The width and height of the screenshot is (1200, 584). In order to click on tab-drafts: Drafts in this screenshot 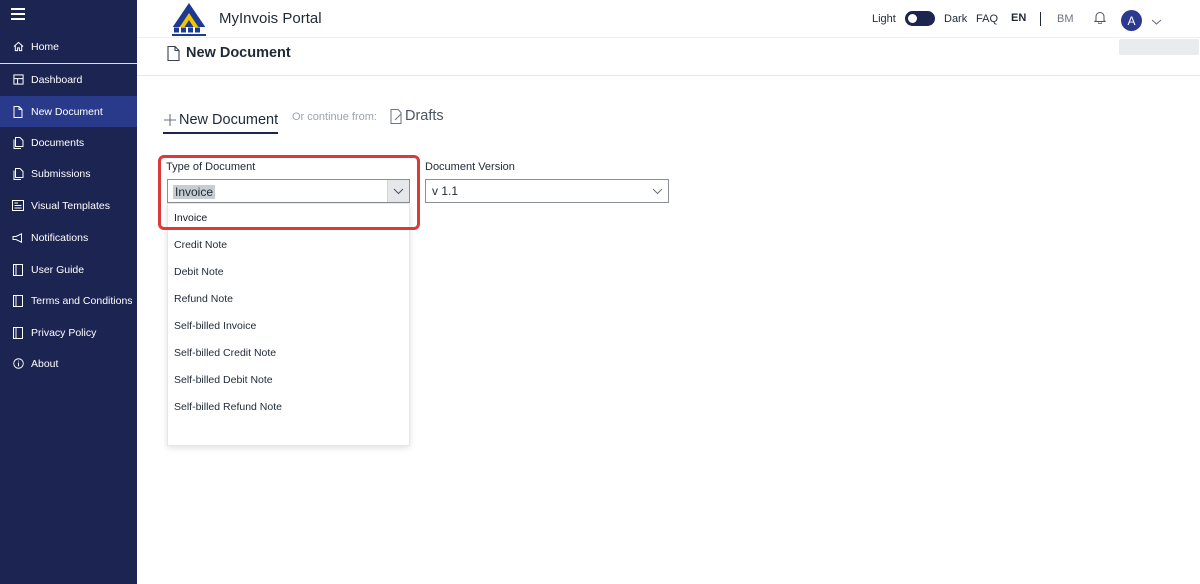, I will do `click(417, 116)`.